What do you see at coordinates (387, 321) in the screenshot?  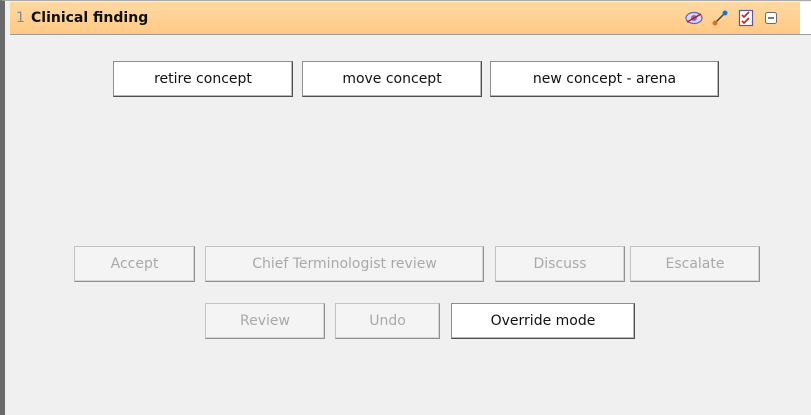 I see `undo-button: Undo` at bounding box center [387, 321].